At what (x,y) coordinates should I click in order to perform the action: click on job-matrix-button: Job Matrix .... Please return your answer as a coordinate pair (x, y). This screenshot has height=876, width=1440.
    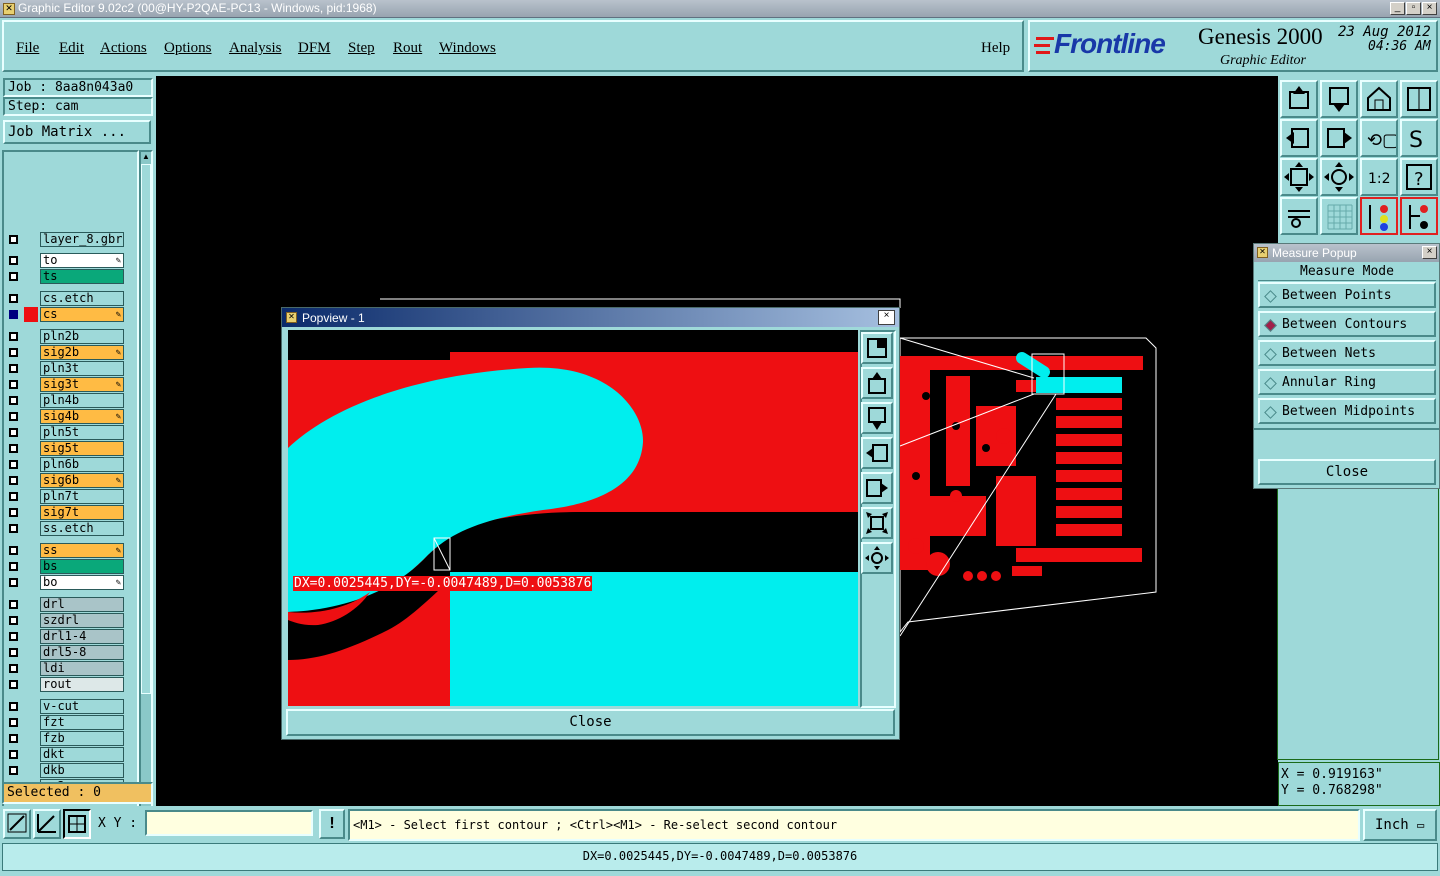
    Looking at the image, I should click on (77, 132).